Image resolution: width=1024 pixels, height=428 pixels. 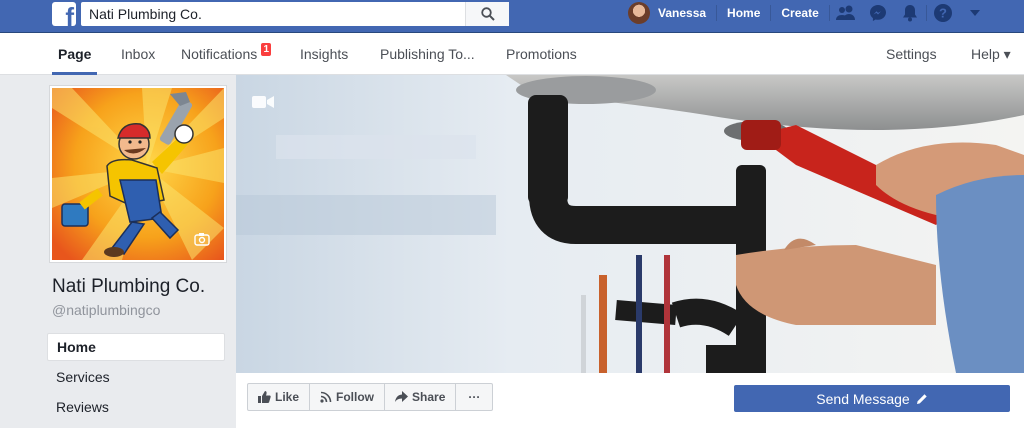 What do you see at coordinates (402, 396) in the screenshot?
I see `share-arrow-icon` at bounding box center [402, 396].